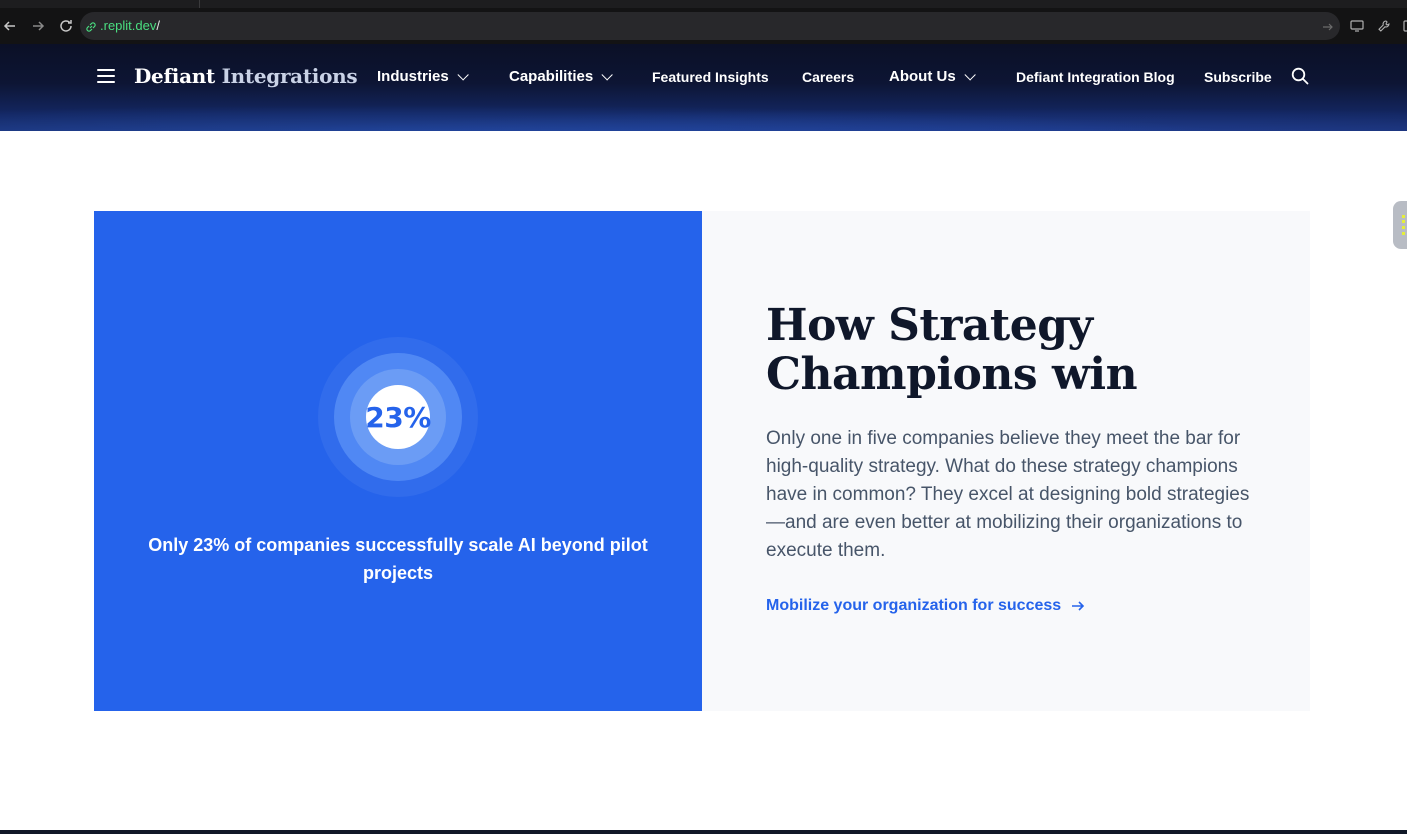  I want to click on nav-blog: Defiant Integration Blog, so click(1095, 77).